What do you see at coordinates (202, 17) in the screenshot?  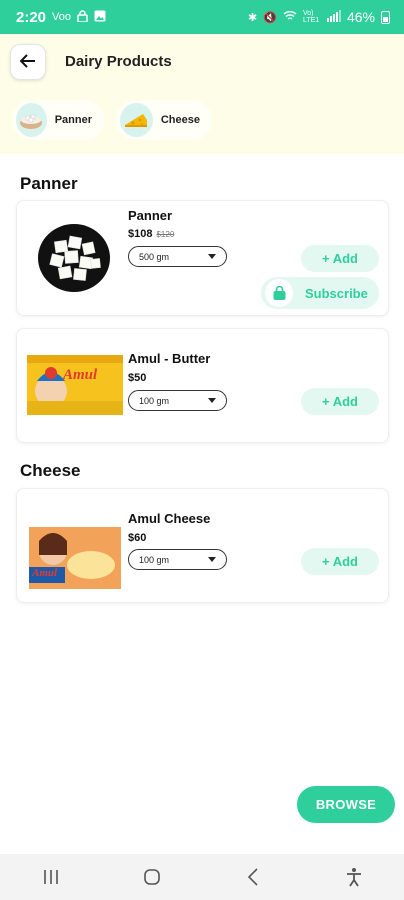 I see `status-bar: 2:20 Voo ✱ 🔇 Vo) LTE1 46%` at bounding box center [202, 17].